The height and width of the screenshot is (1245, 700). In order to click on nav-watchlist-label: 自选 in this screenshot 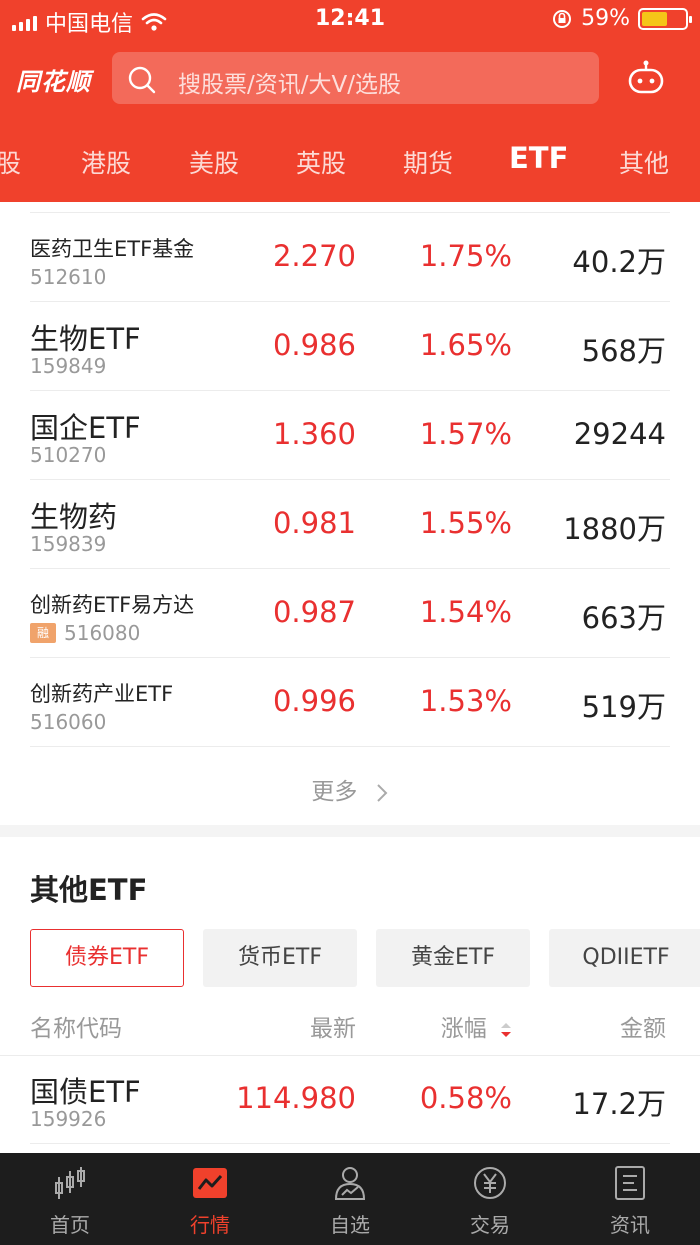, I will do `click(350, 1225)`.